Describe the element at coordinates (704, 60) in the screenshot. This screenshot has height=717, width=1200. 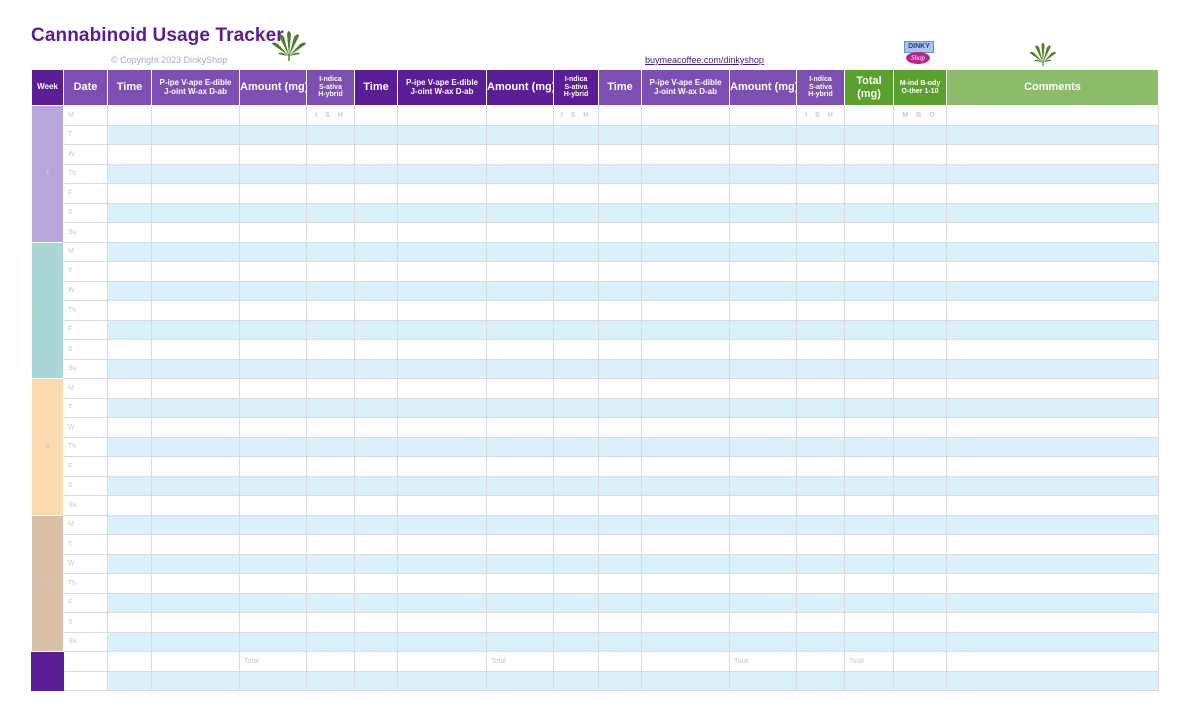
I see `buymeacoffee-link: buymeacoffee.com/dinkyshop` at that location.